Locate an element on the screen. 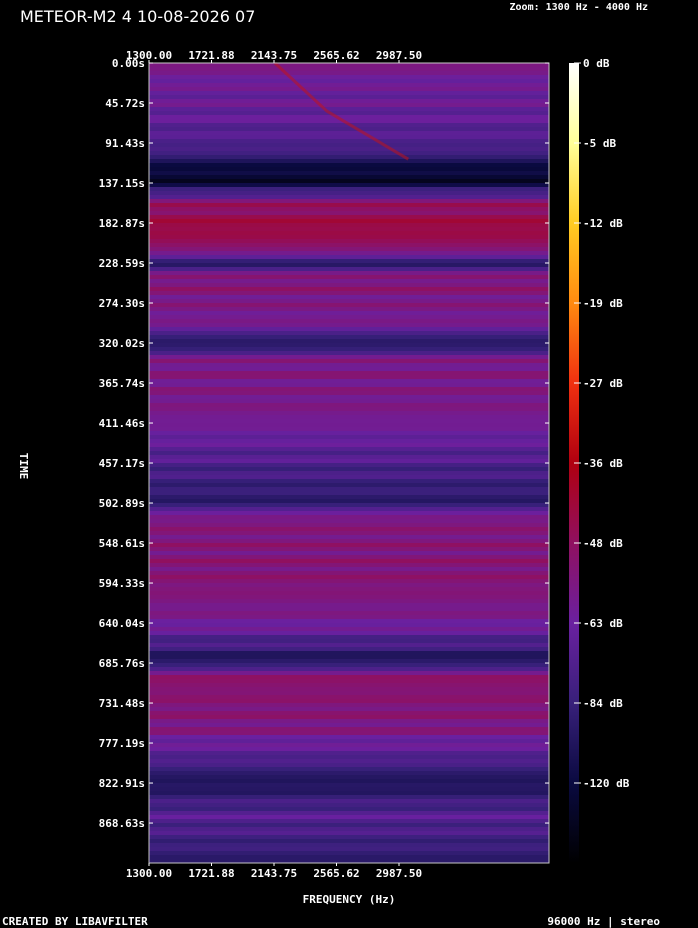 This screenshot has height=928, width=698. footer-format: 96000 Hz | stereo is located at coordinates (603, 921).